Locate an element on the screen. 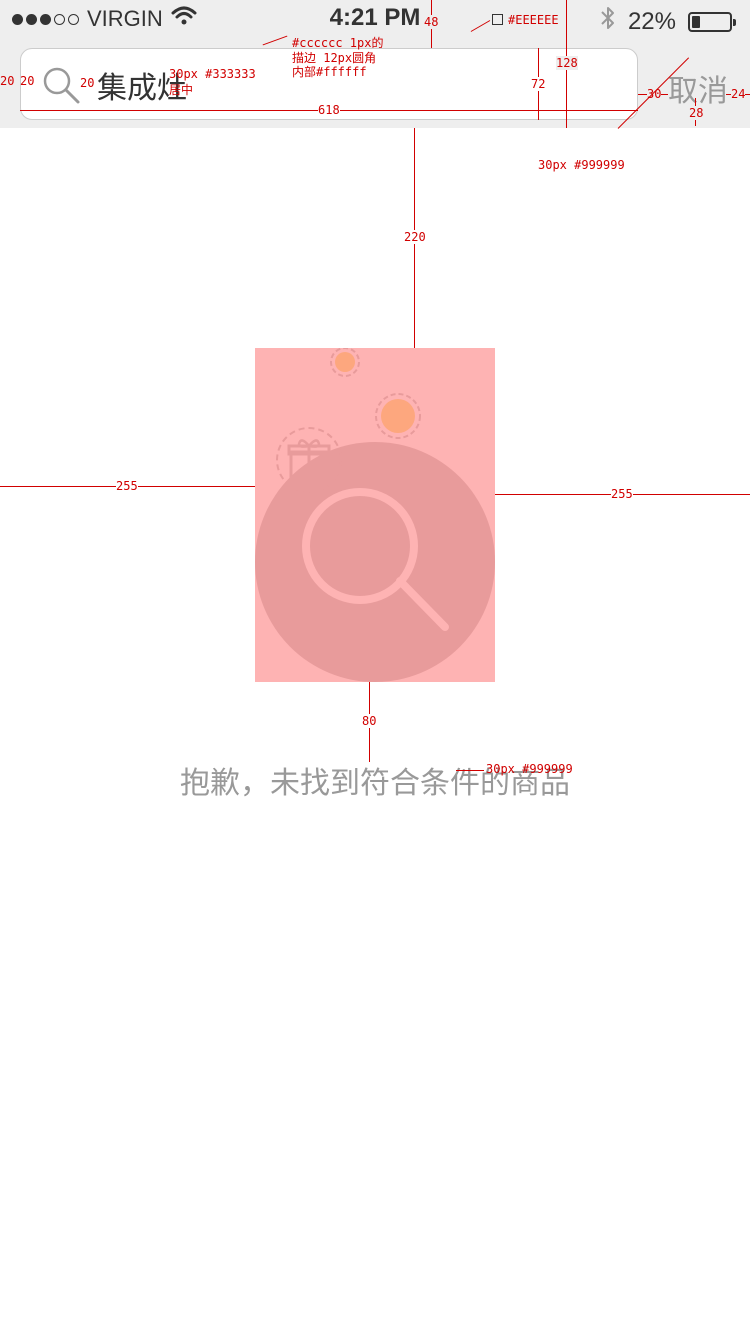 The height and width of the screenshot is (1334, 750). annotation-cancel-font: 30px #999999 is located at coordinates (581, 165).